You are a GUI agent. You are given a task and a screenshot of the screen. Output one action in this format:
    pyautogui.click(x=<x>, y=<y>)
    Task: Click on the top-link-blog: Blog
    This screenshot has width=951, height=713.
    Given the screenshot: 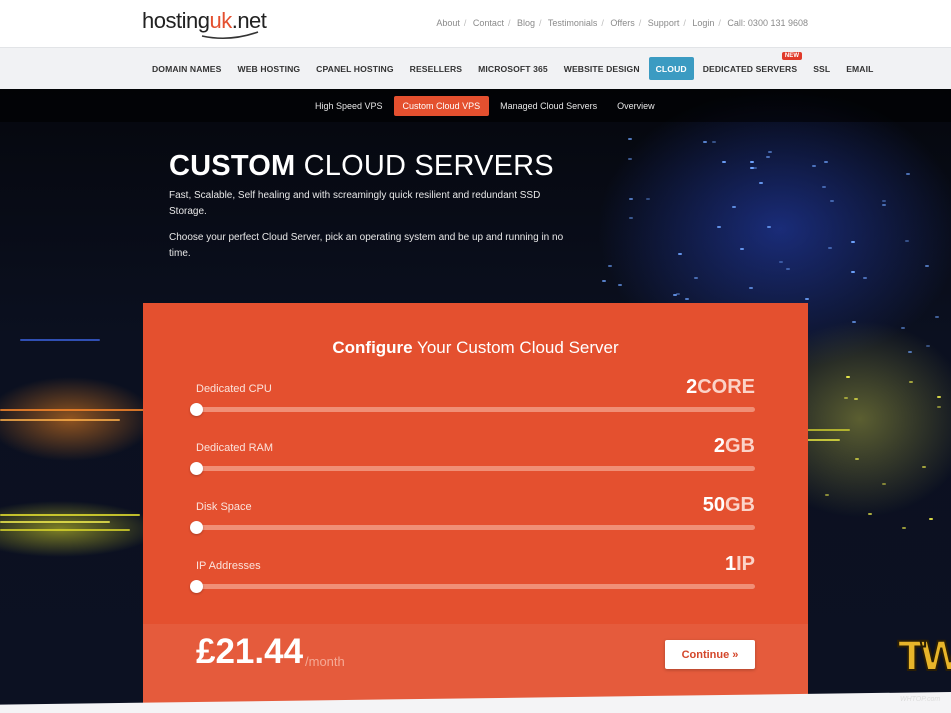 What is the action you would take?
    pyautogui.click(x=526, y=23)
    